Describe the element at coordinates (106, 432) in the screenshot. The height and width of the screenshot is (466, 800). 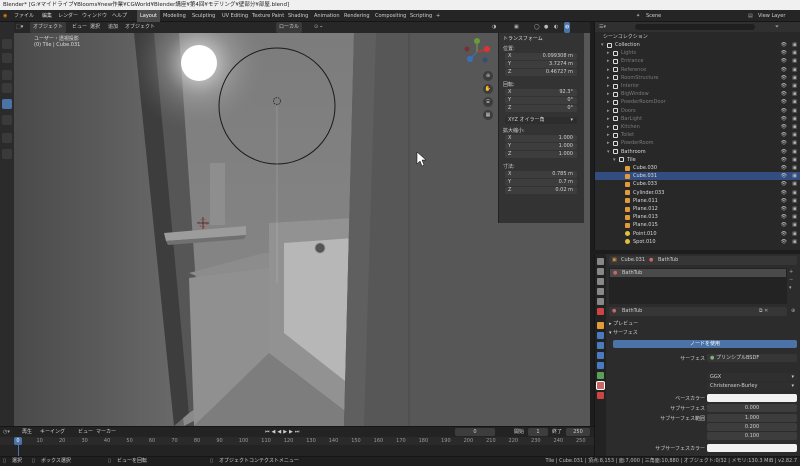
I see `timeline-menu-marker: マーカー` at that location.